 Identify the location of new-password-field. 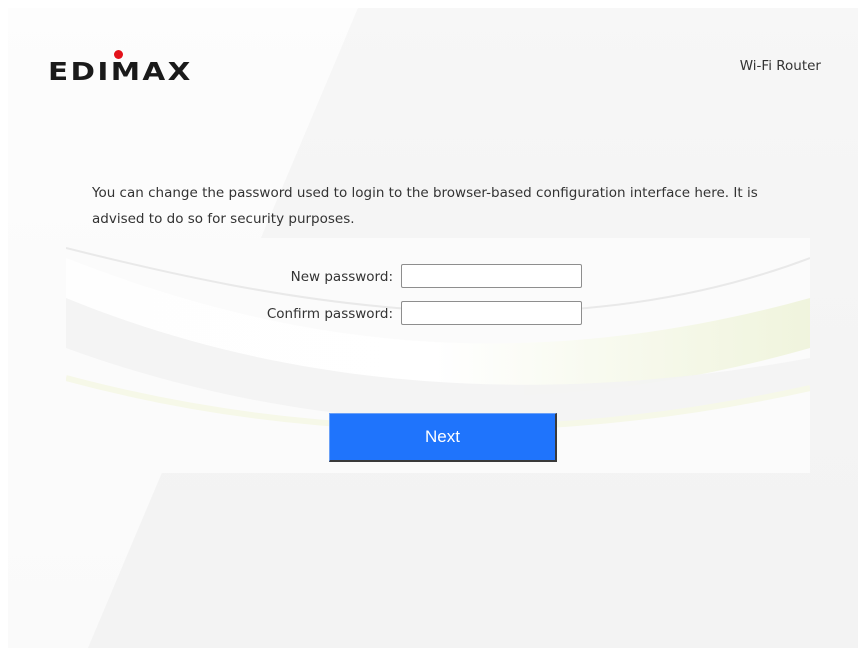
(491, 276).